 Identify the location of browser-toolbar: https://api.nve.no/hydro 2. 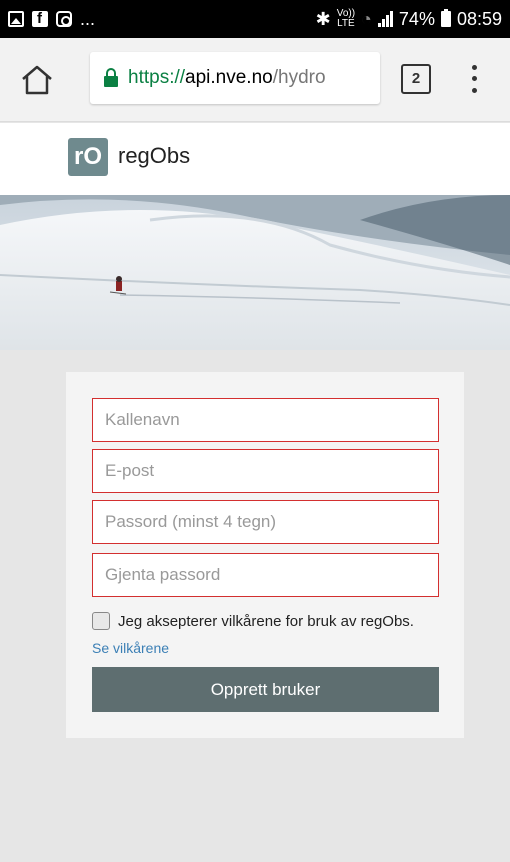
(255, 80).